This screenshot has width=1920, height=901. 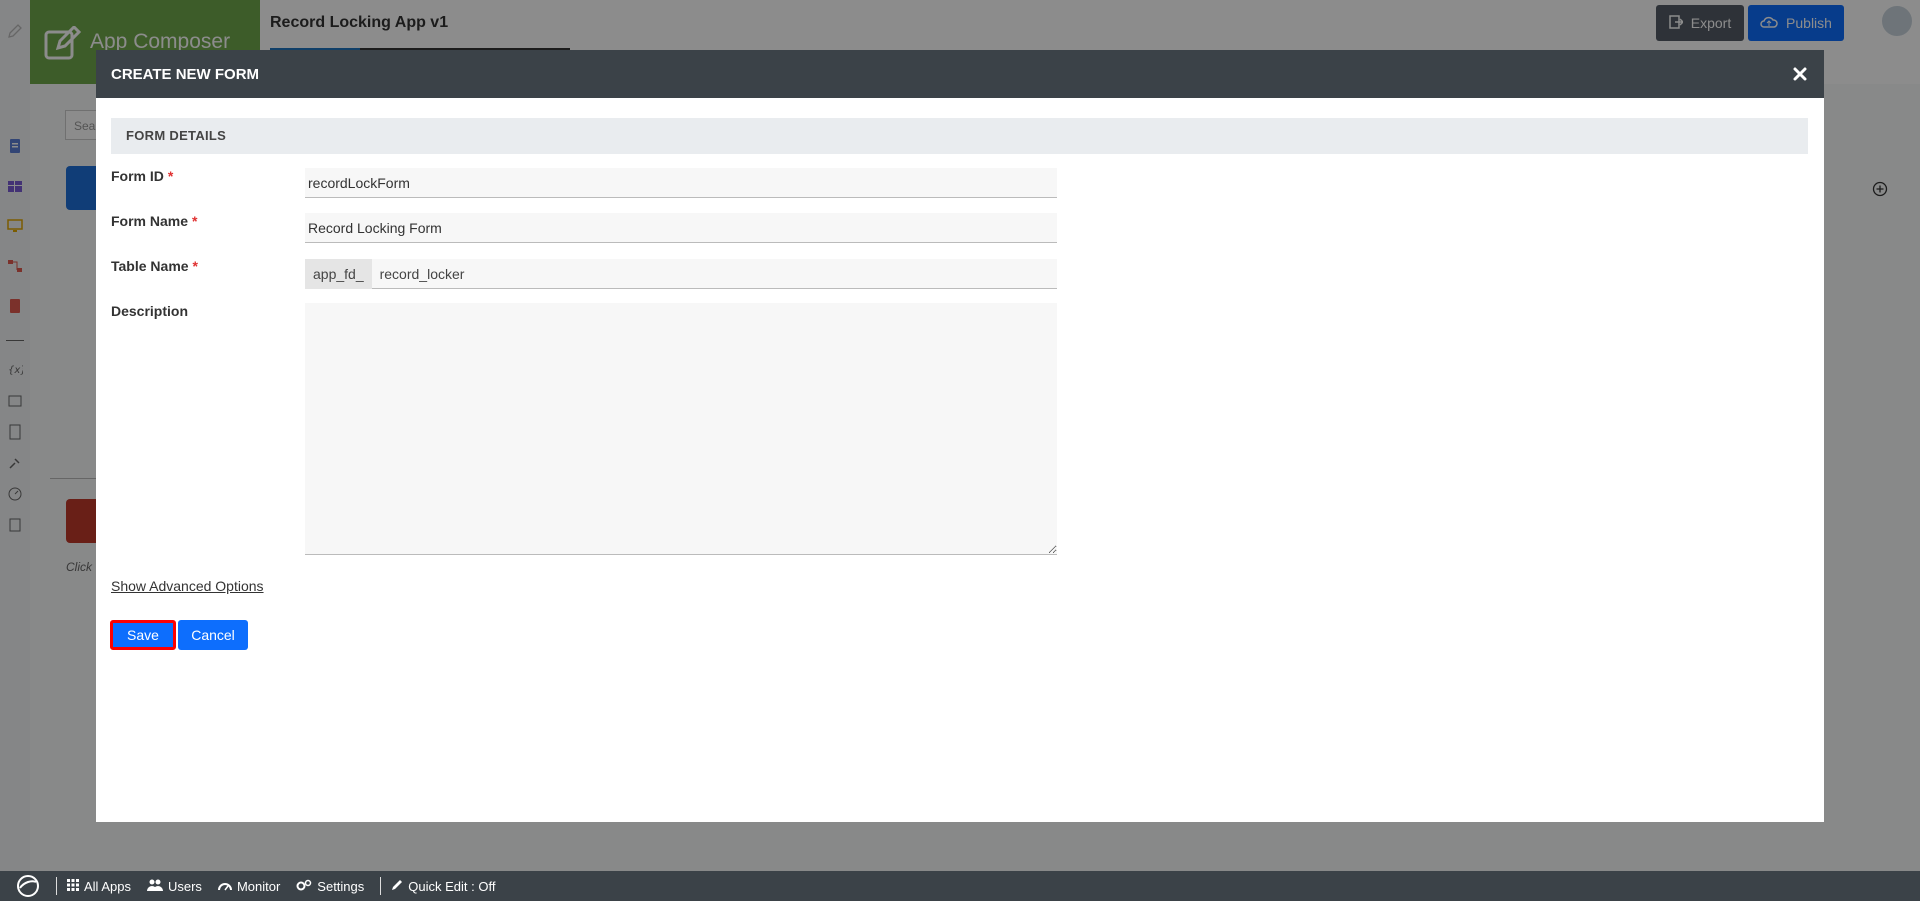 I want to click on footer-monitor: Monitor, so click(x=249, y=886).